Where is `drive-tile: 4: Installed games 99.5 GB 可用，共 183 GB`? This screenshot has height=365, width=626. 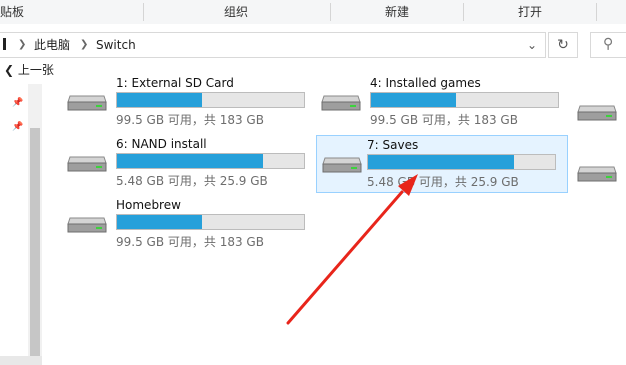 drive-tile: 4: Installed games 99.5 GB 可用，共 183 GB is located at coordinates (445, 102).